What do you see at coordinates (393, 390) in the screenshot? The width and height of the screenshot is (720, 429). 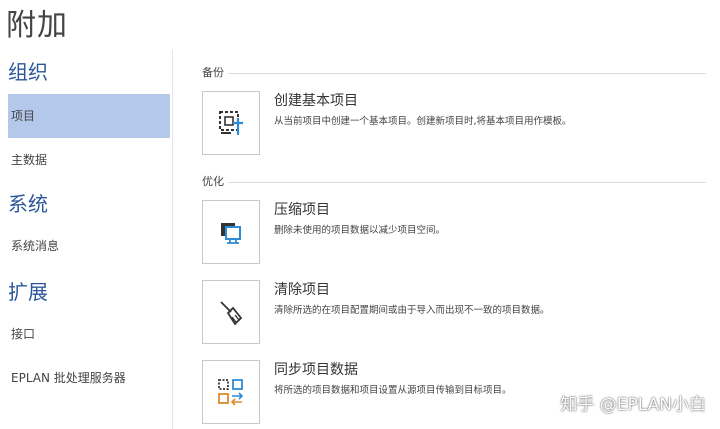 I see `command-description: 将所选的项目数据和项目设置从源项目传输到目标项目。` at bounding box center [393, 390].